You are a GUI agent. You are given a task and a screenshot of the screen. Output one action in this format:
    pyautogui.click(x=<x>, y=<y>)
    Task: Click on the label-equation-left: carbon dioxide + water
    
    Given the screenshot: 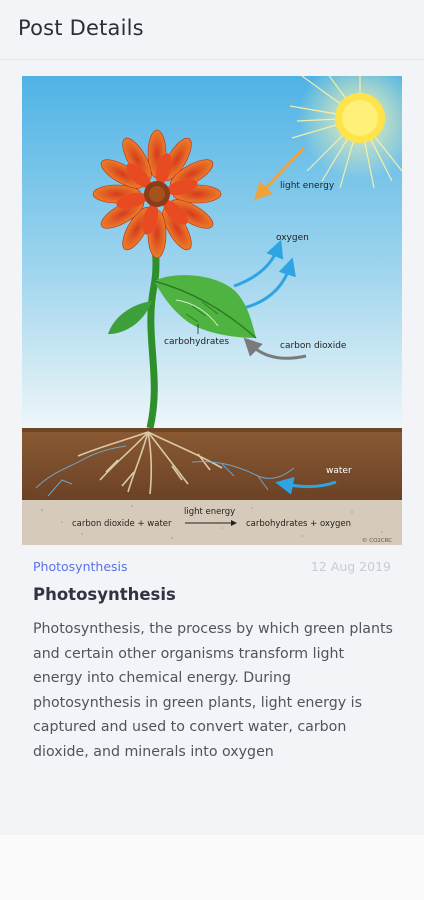 What is the action you would take?
    pyautogui.click(x=122, y=524)
    